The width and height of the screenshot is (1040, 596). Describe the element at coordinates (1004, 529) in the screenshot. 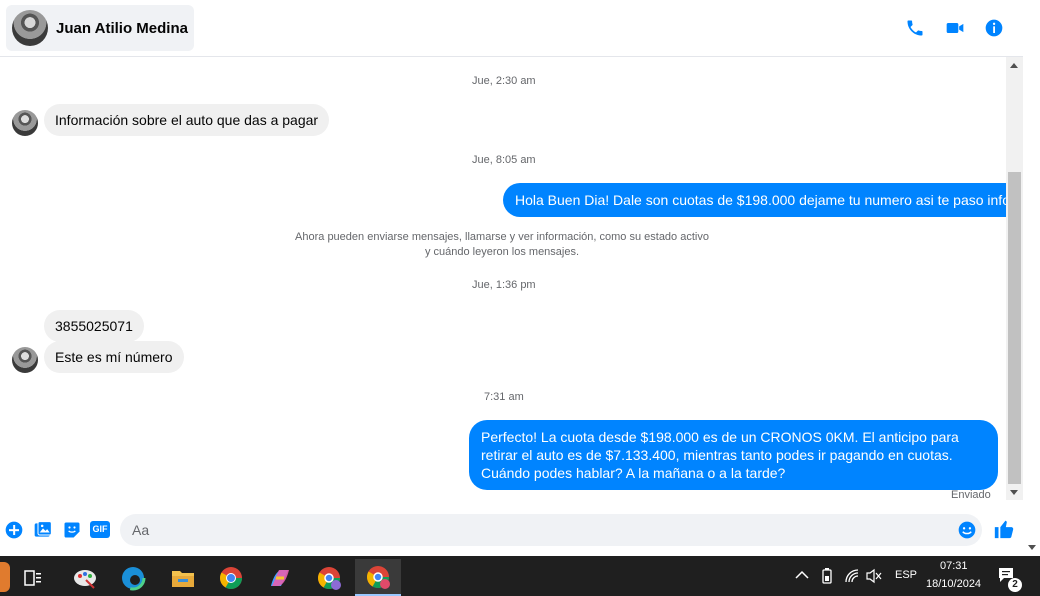

I see `like-icon` at that location.